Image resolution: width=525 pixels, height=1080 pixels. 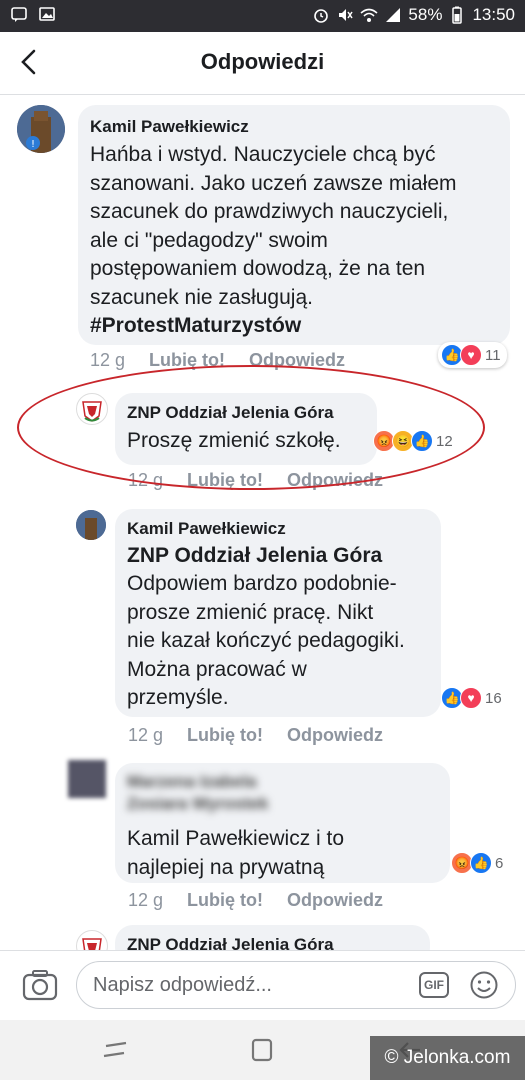 What do you see at coordinates (234, 440) in the screenshot?
I see `comment-text: Proszę zmienić szkołę.` at bounding box center [234, 440].